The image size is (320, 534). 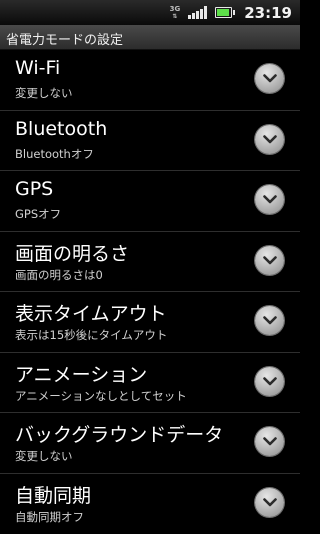 What do you see at coordinates (81, 374) in the screenshot?
I see `setting-title: アニメーション` at bounding box center [81, 374].